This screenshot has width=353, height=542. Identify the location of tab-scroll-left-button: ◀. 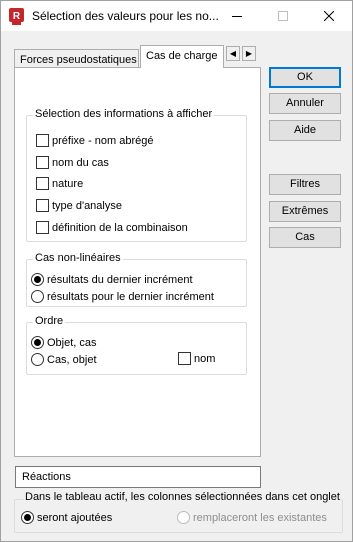
(233, 53).